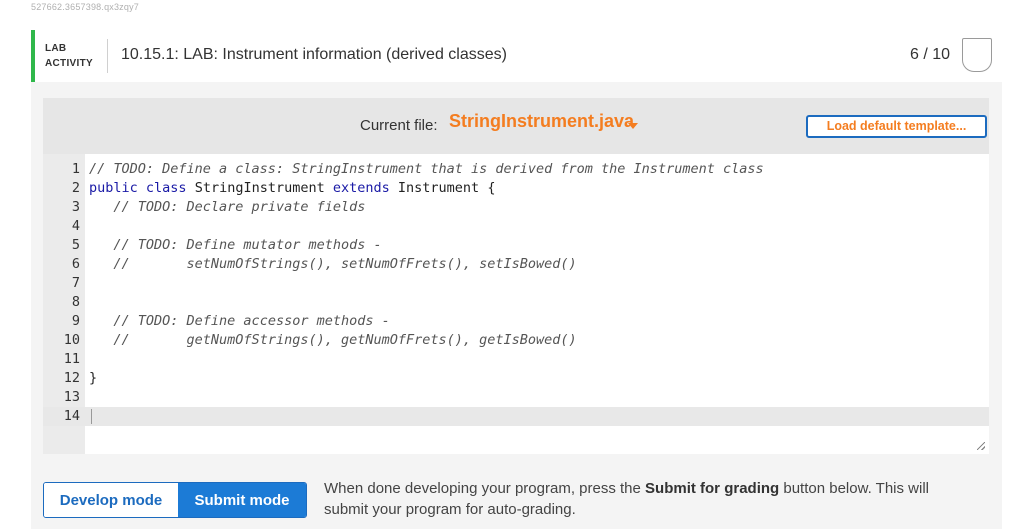 The width and height of the screenshot is (1019, 529). I want to click on code-line: 11, so click(516, 359).